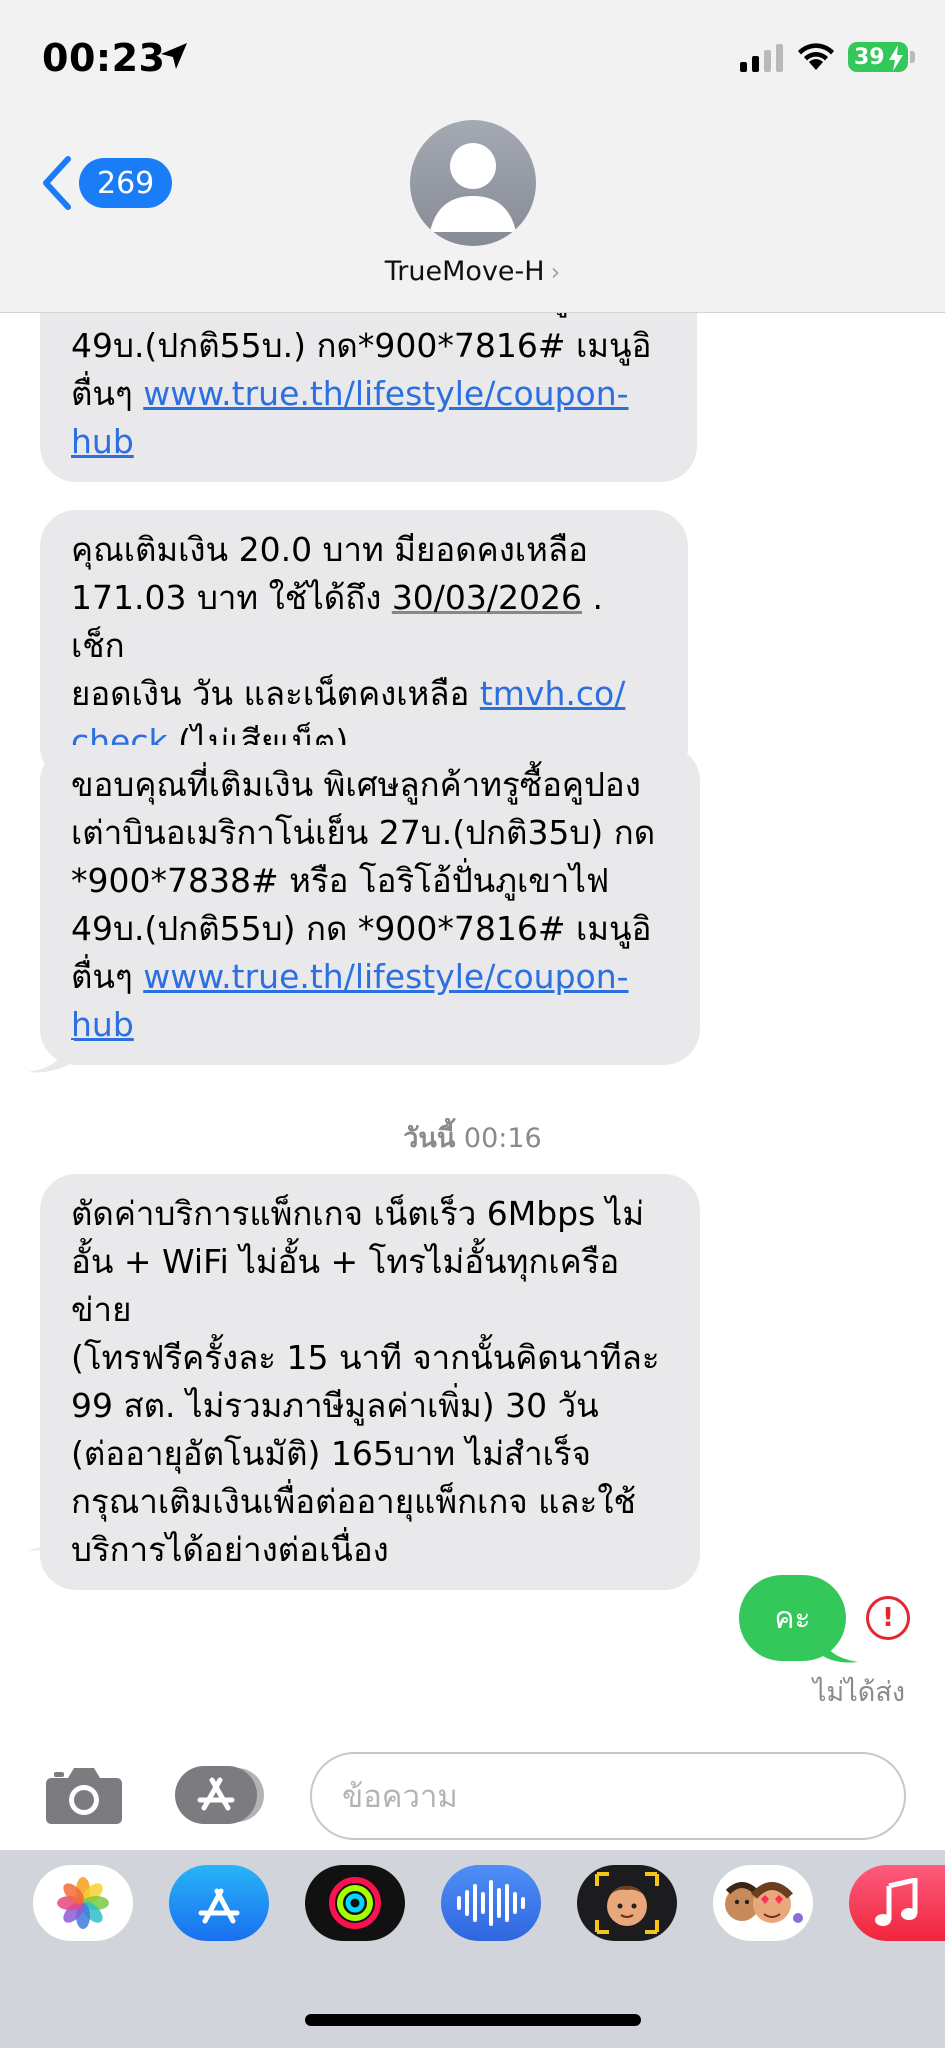  What do you see at coordinates (869, 57) in the screenshot?
I see `battery-level: 39` at bounding box center [869, 57].